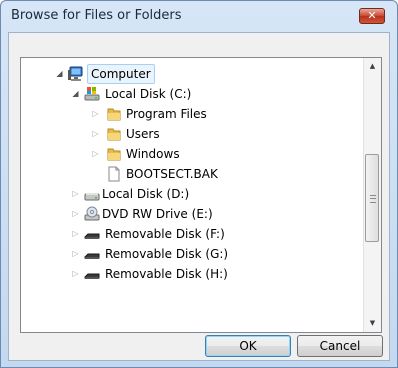 The height and width of the screenshot is (368, 398). I want to click on cancel-button: Cancel, so click(340, 346).